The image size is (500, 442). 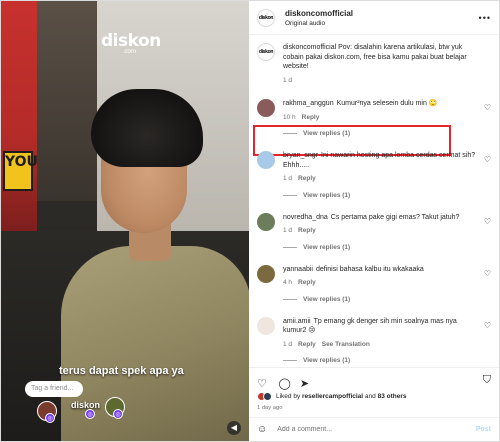 I want to click on comment-time: 10 h, so click(x=289, y=117).